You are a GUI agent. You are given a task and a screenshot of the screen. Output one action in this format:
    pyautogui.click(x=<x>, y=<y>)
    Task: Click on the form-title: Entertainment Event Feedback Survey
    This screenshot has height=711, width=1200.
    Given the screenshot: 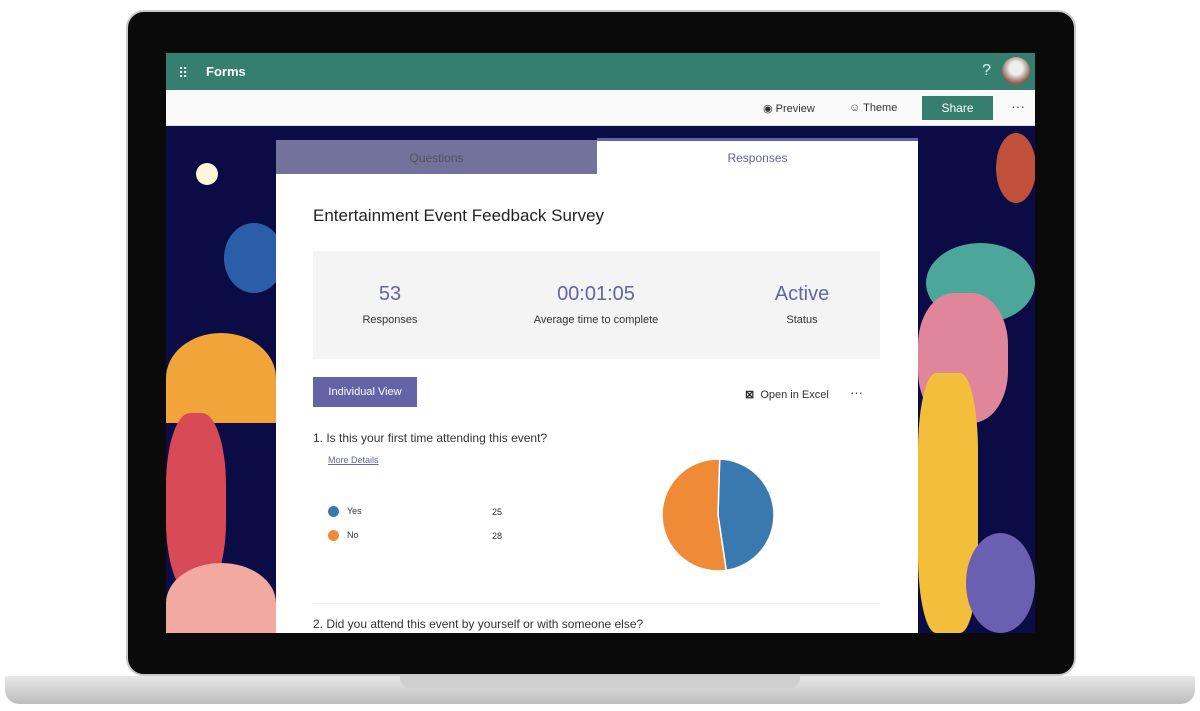 What is the action you would take?
    pyautogui.click(x=459, y=215)
    